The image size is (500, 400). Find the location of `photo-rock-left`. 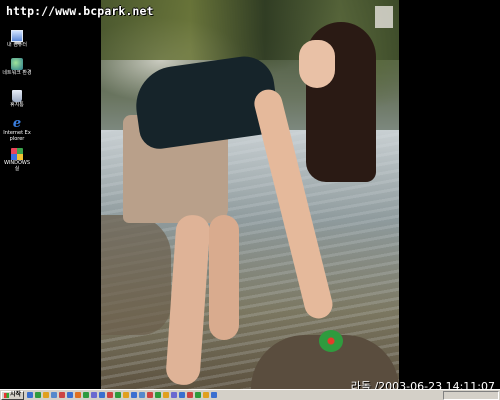

photo-rock-left is located at coordinates (136, 275).